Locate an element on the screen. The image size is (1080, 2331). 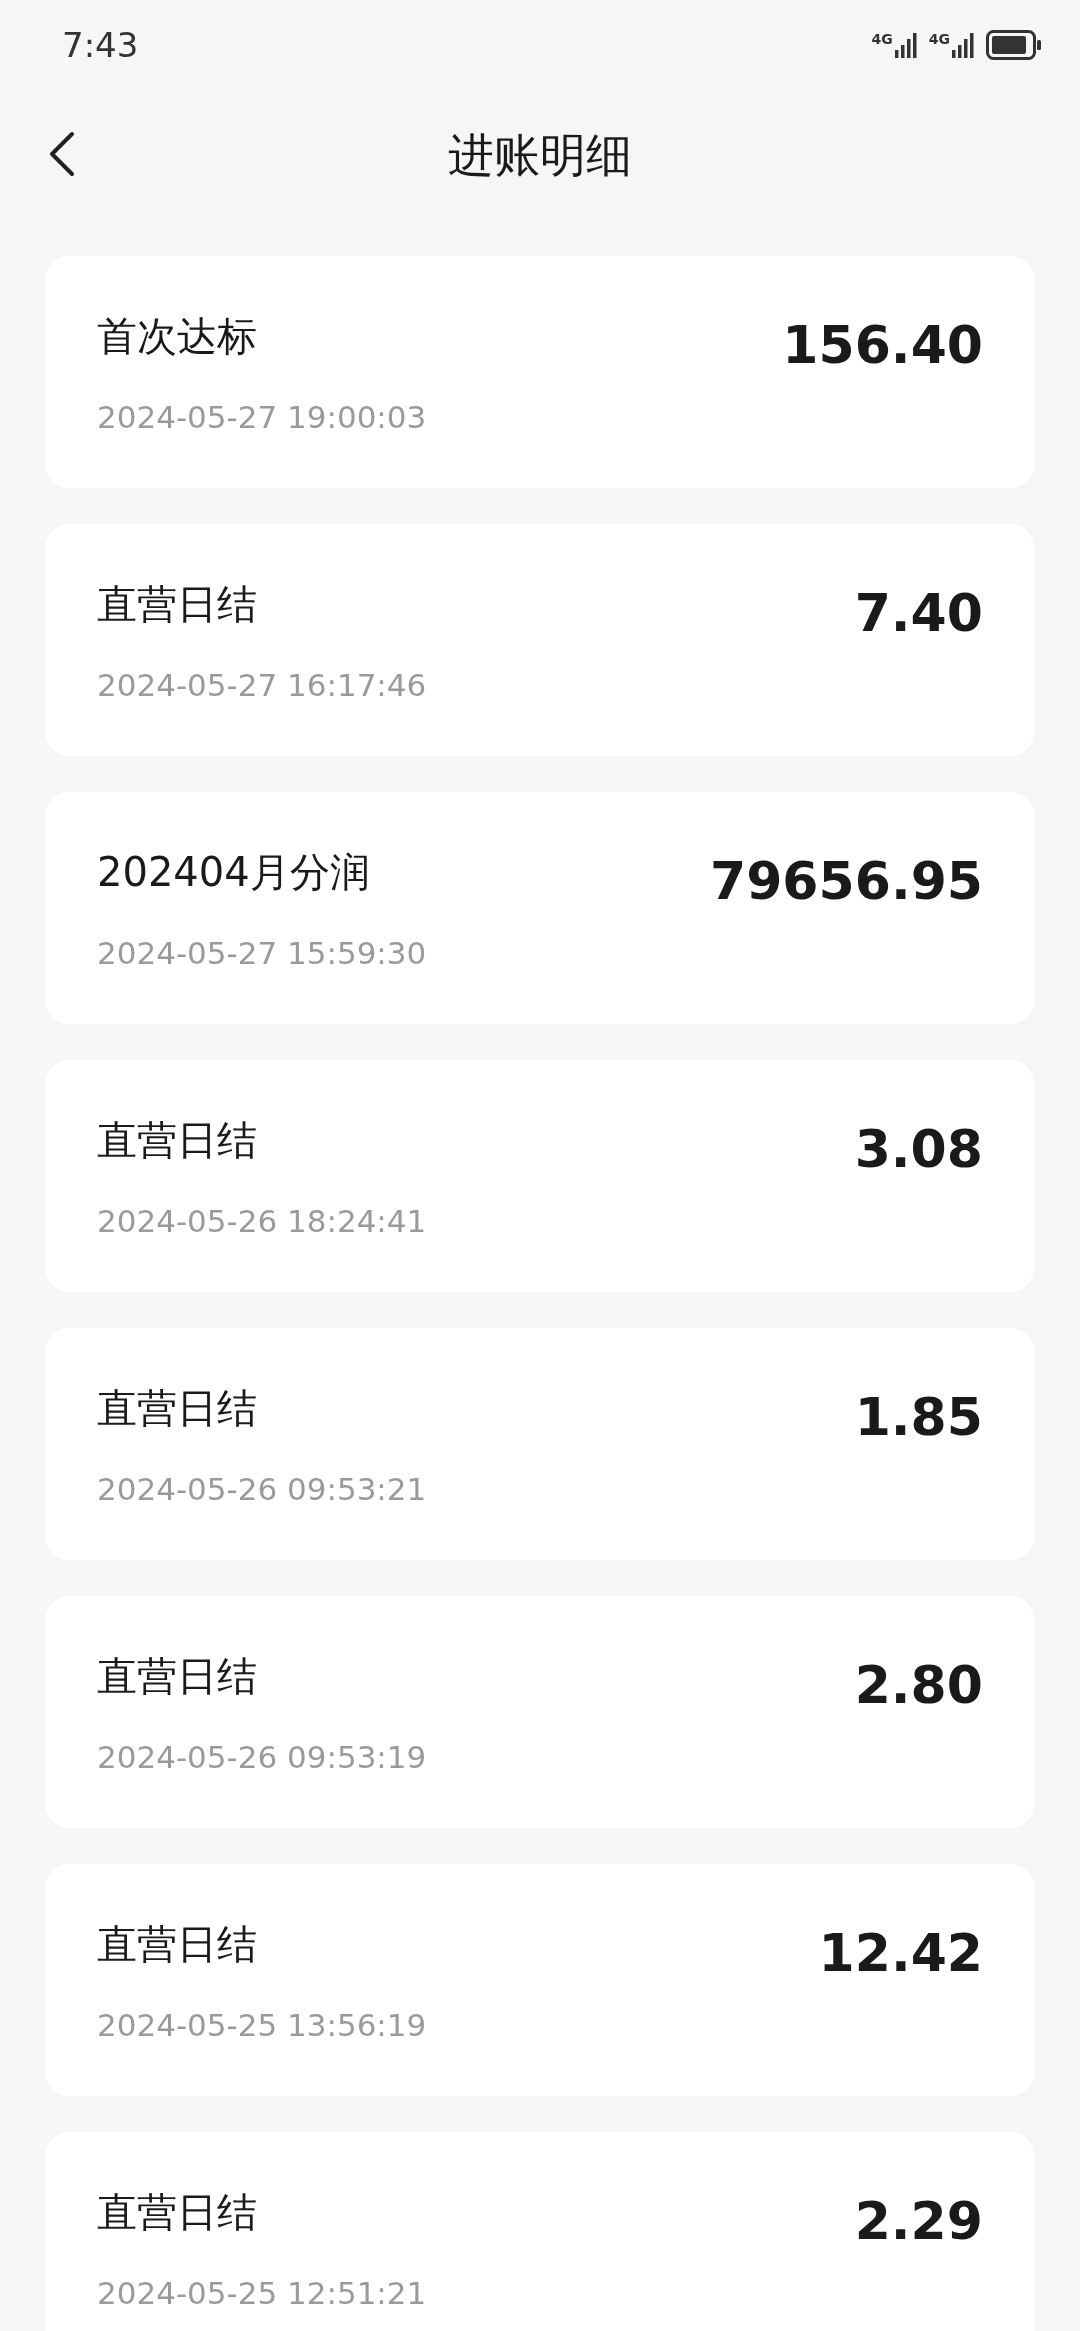
entry-title: 首次达标 is located at coordinates (177, 336).